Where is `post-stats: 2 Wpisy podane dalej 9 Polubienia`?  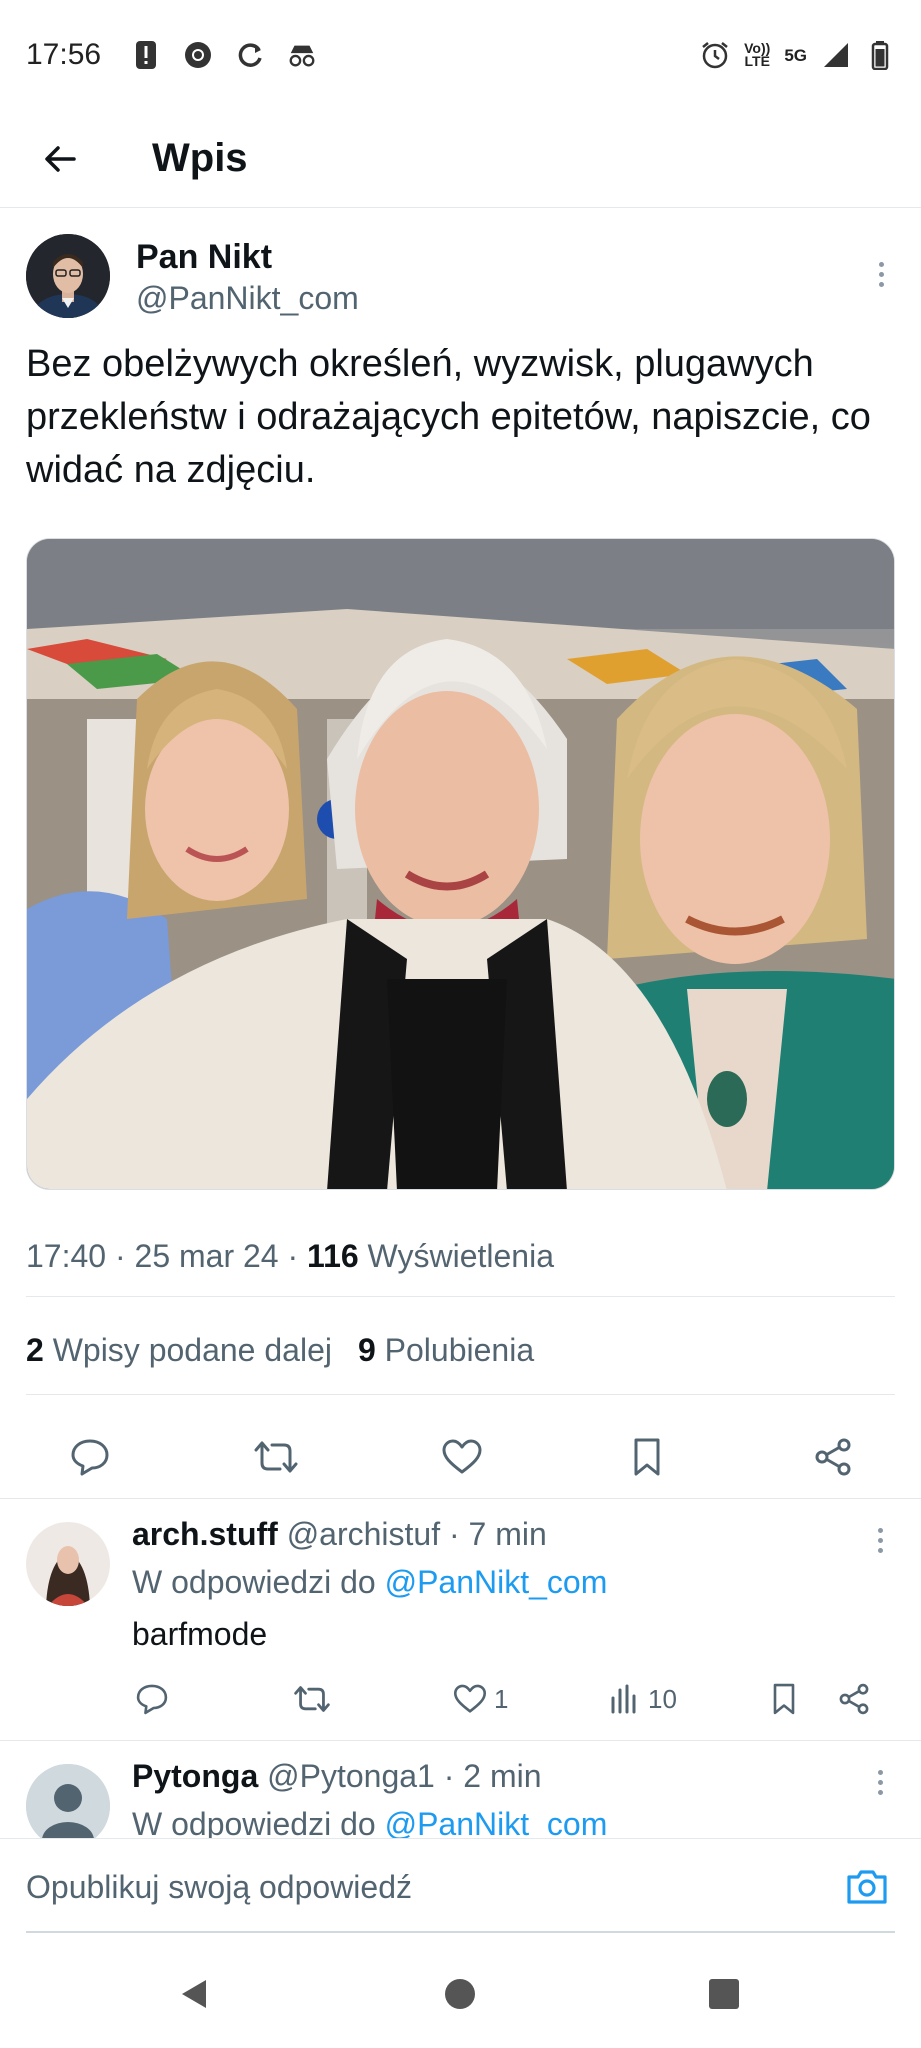
post-stats: 2 Wpisy podane dalej 9 Polubienia is located at coordinates (280, 1350).